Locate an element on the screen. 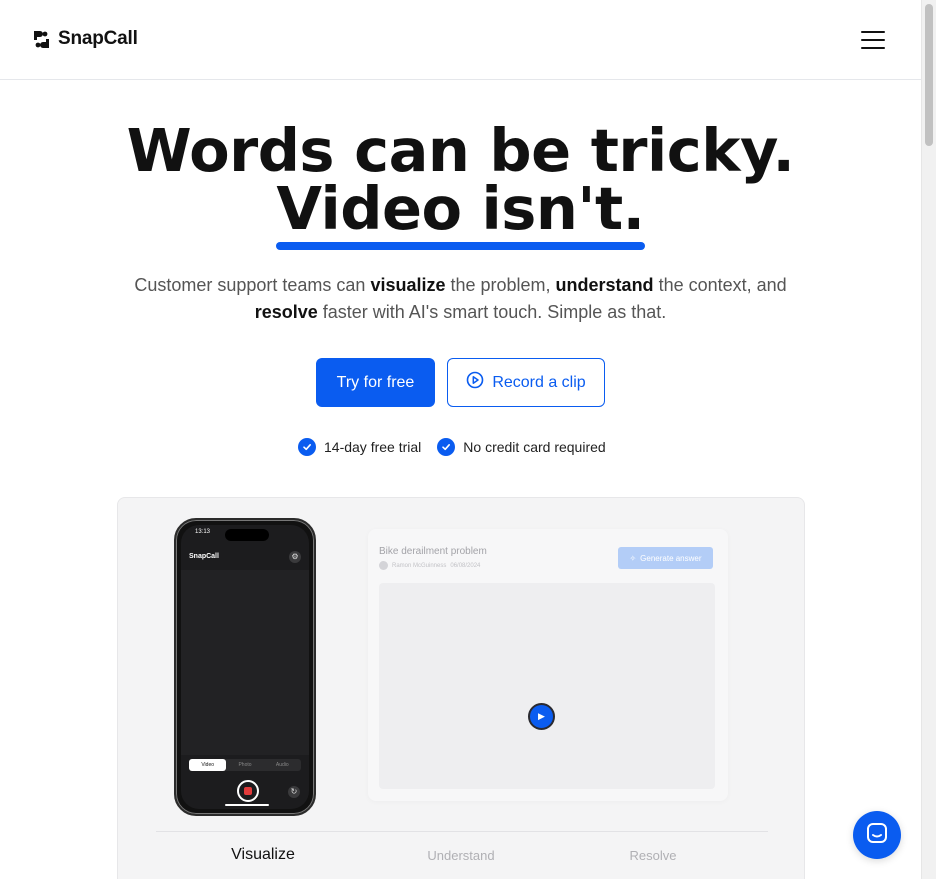  phone-app-logo: SnapCall is located at coordinates (204, 556).